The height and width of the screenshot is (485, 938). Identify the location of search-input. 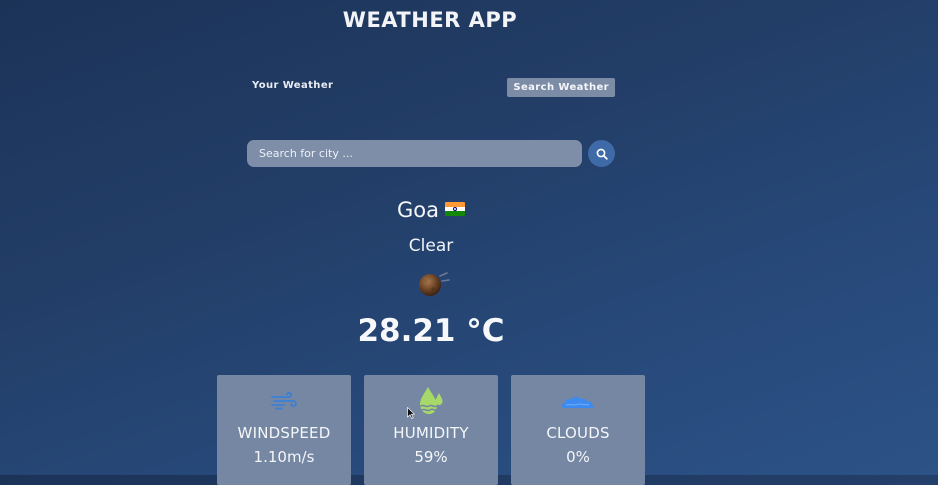
(414, 153).